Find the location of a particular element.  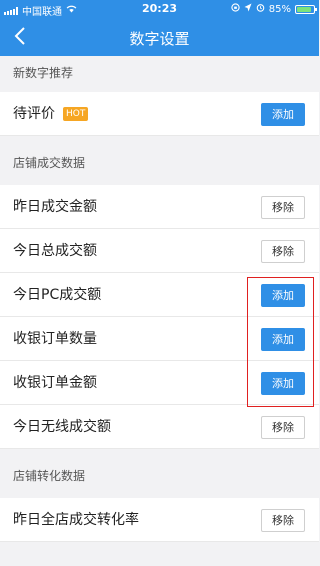

list-item: 今日总成交额 移除 is located at coordinates (159, 251).